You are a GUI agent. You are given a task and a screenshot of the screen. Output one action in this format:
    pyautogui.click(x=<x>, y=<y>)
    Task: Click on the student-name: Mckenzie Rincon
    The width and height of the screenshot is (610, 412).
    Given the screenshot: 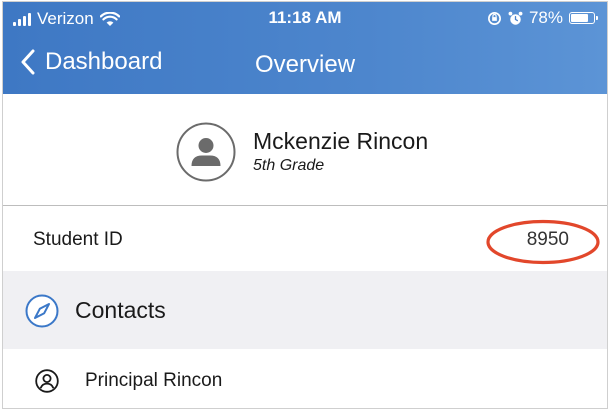 What is the action you would take?
    pyautogui.click(x=341, y=141)
    